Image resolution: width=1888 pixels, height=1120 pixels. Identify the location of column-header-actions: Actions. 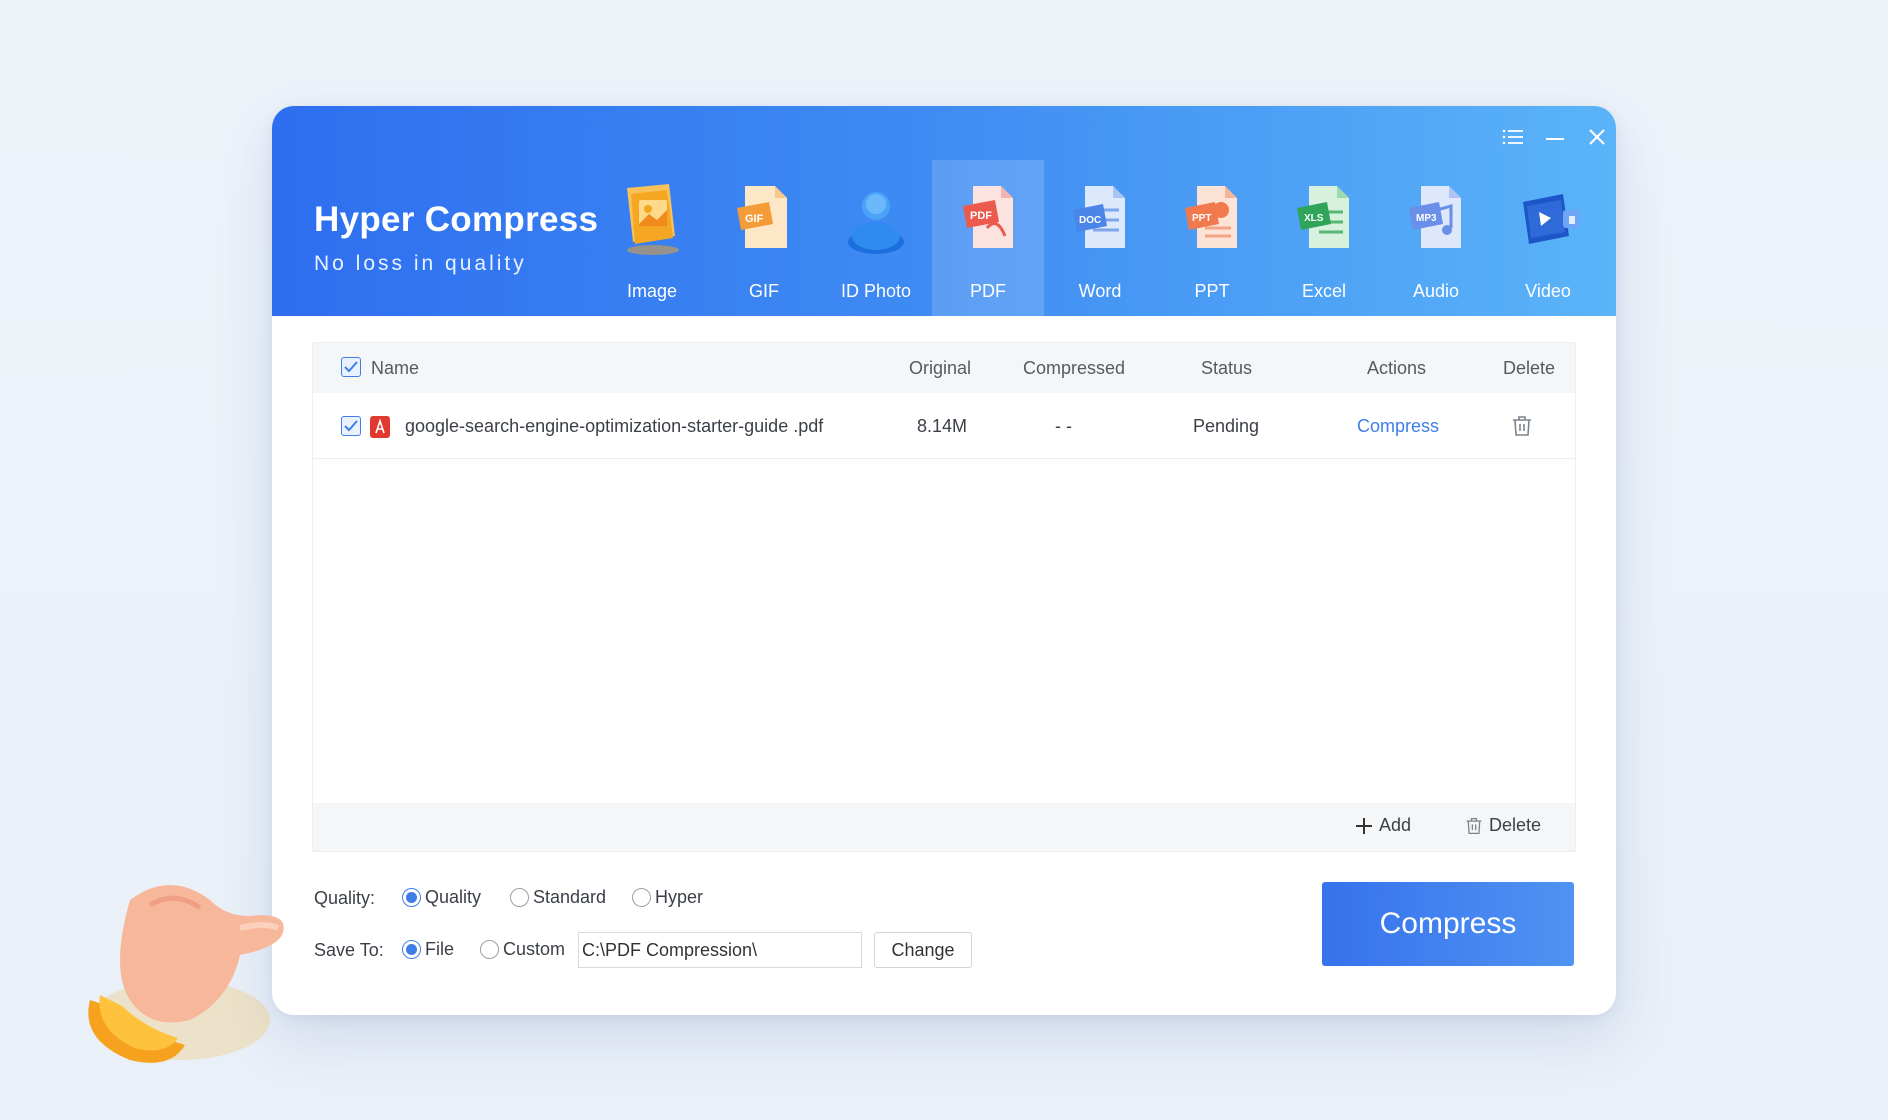
(1397, 368).